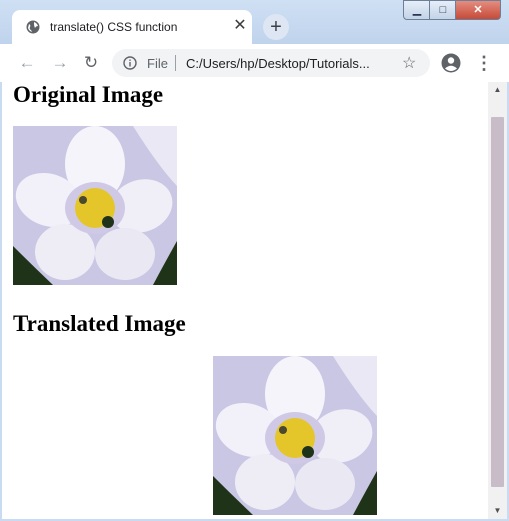 This screenshot has width=509, height=521. I want to click on maximize-button: □, so click(443, 10).